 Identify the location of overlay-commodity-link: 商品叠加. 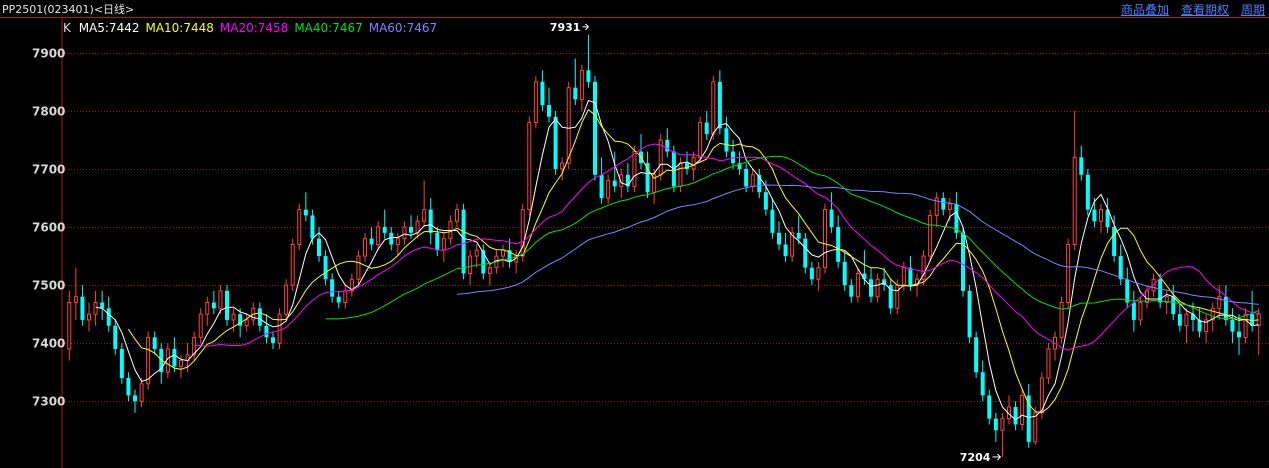
(1145, 10).